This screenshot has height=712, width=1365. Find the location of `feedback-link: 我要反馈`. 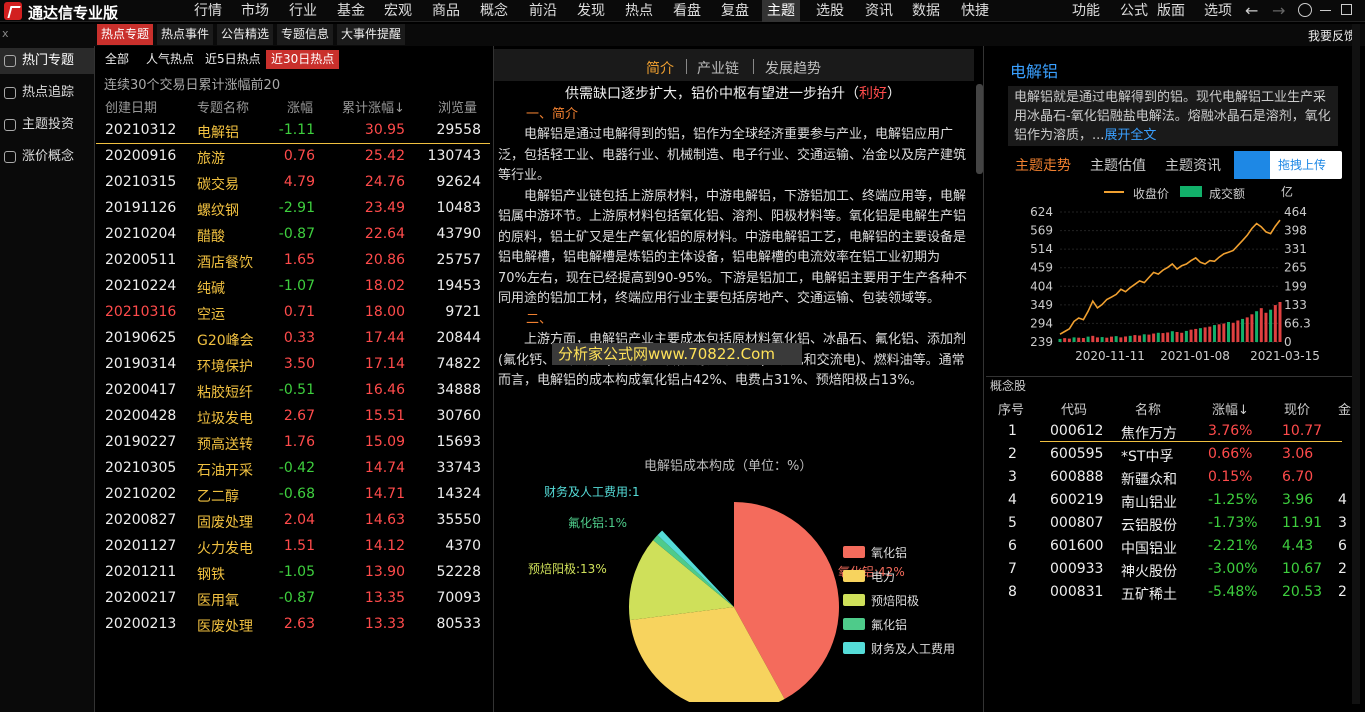

feedback-link: 我要反馈 is located at coordinates (1332, 35).